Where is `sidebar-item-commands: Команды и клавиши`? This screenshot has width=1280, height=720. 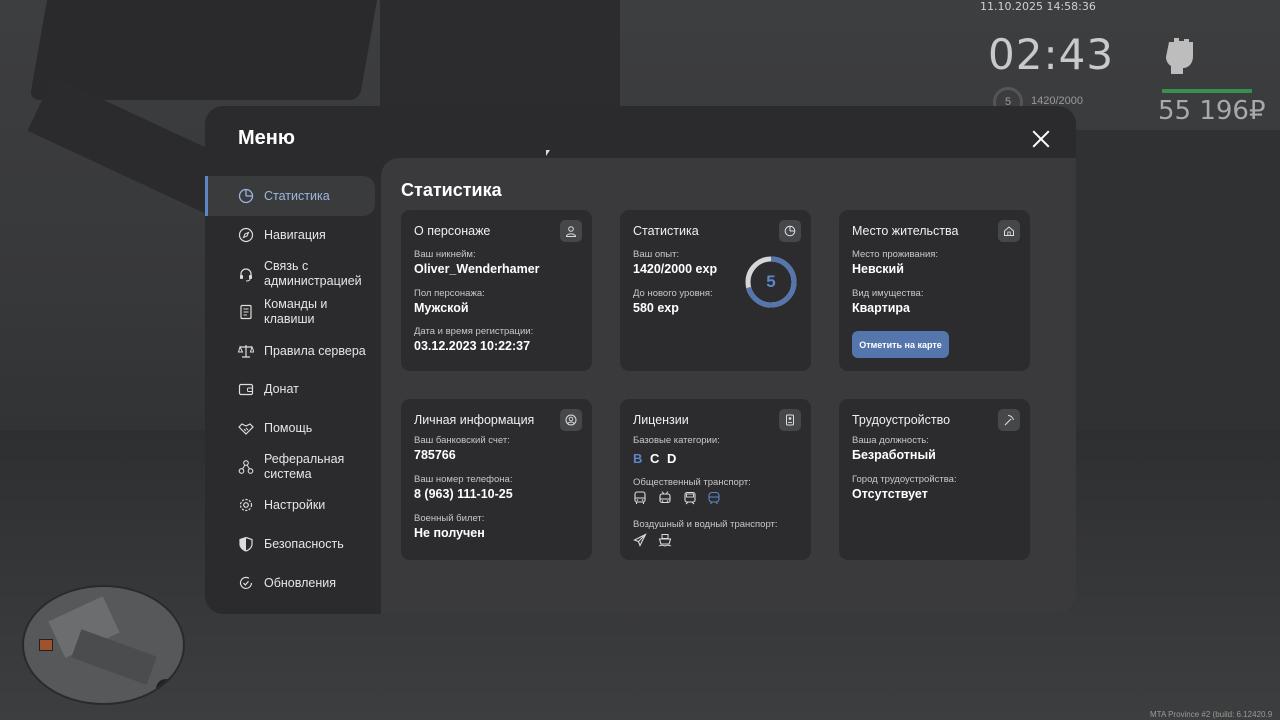
sidebar-item-commands: Команды и клавиши is located at coordinates (290, 312).